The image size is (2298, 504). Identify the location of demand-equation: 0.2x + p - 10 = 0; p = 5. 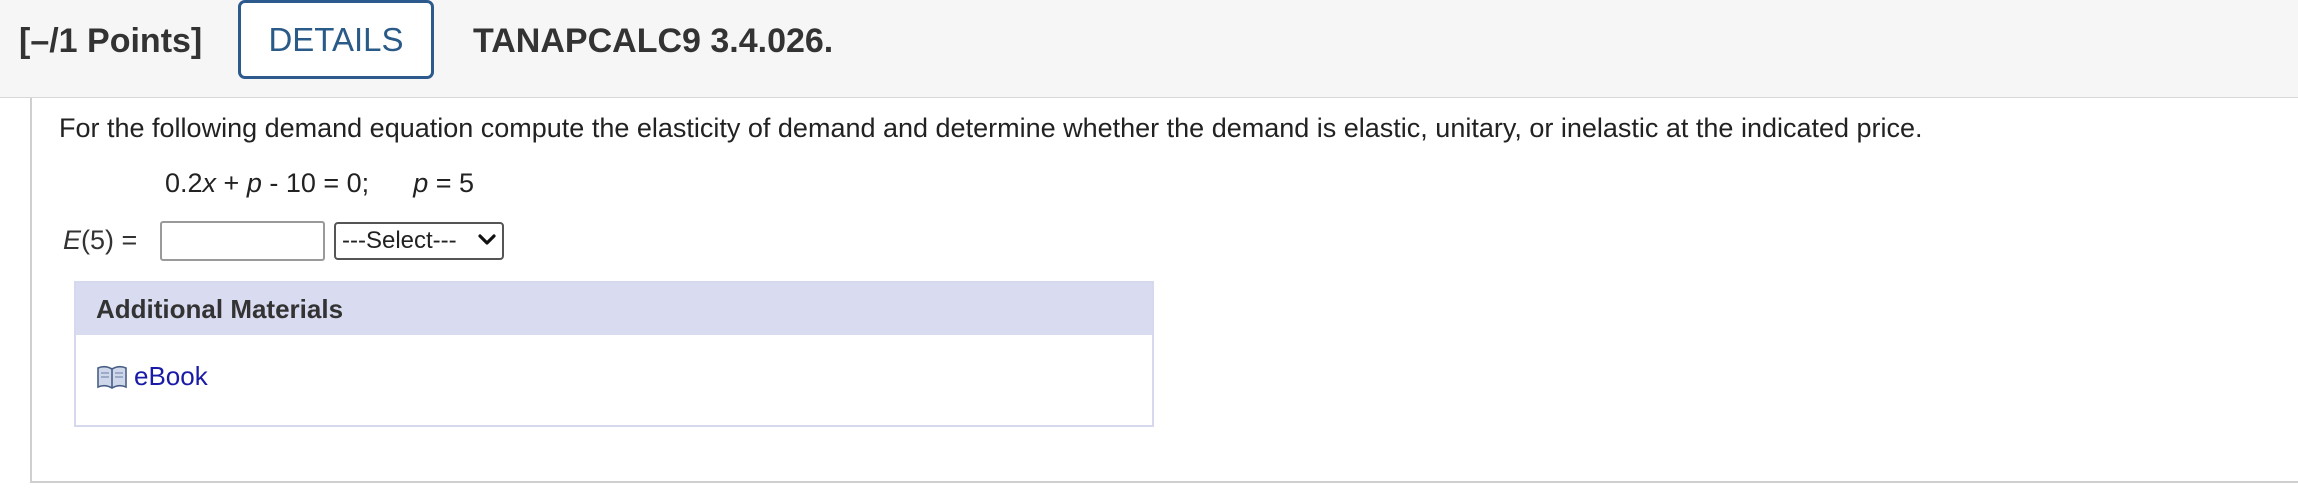
(319, 183).